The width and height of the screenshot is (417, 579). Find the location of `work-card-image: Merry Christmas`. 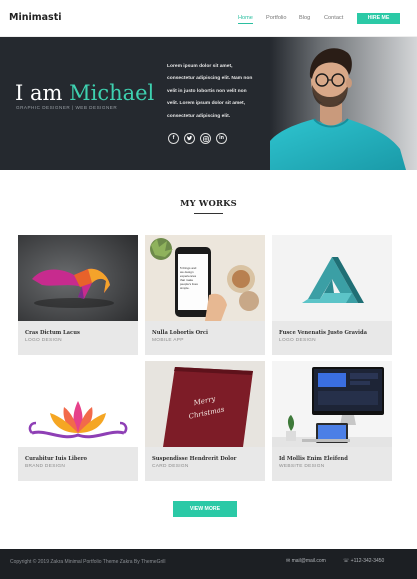

work-card-image: Merry Christmas is located at coordinates (205, 404).